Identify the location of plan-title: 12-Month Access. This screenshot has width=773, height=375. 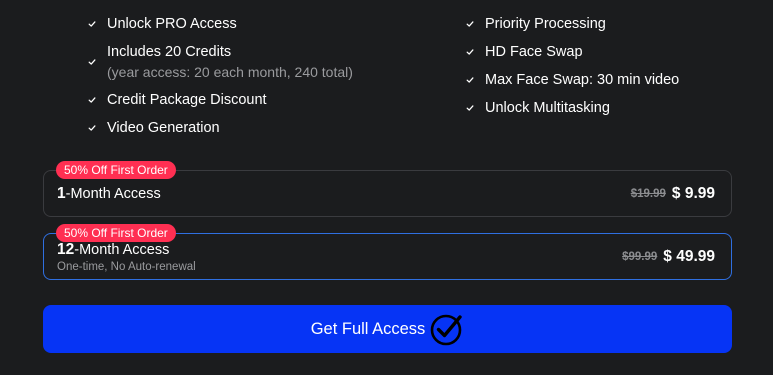
(113, 250).